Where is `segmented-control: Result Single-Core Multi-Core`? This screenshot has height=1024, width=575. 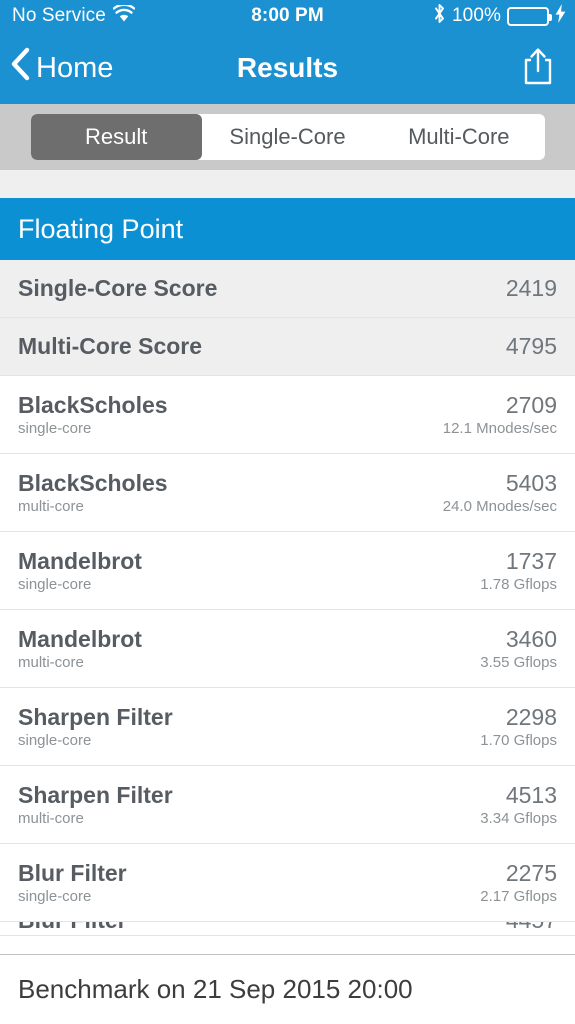 segmented-control: Result Single-Core Multi-Core is located at coordinates (287, 137).